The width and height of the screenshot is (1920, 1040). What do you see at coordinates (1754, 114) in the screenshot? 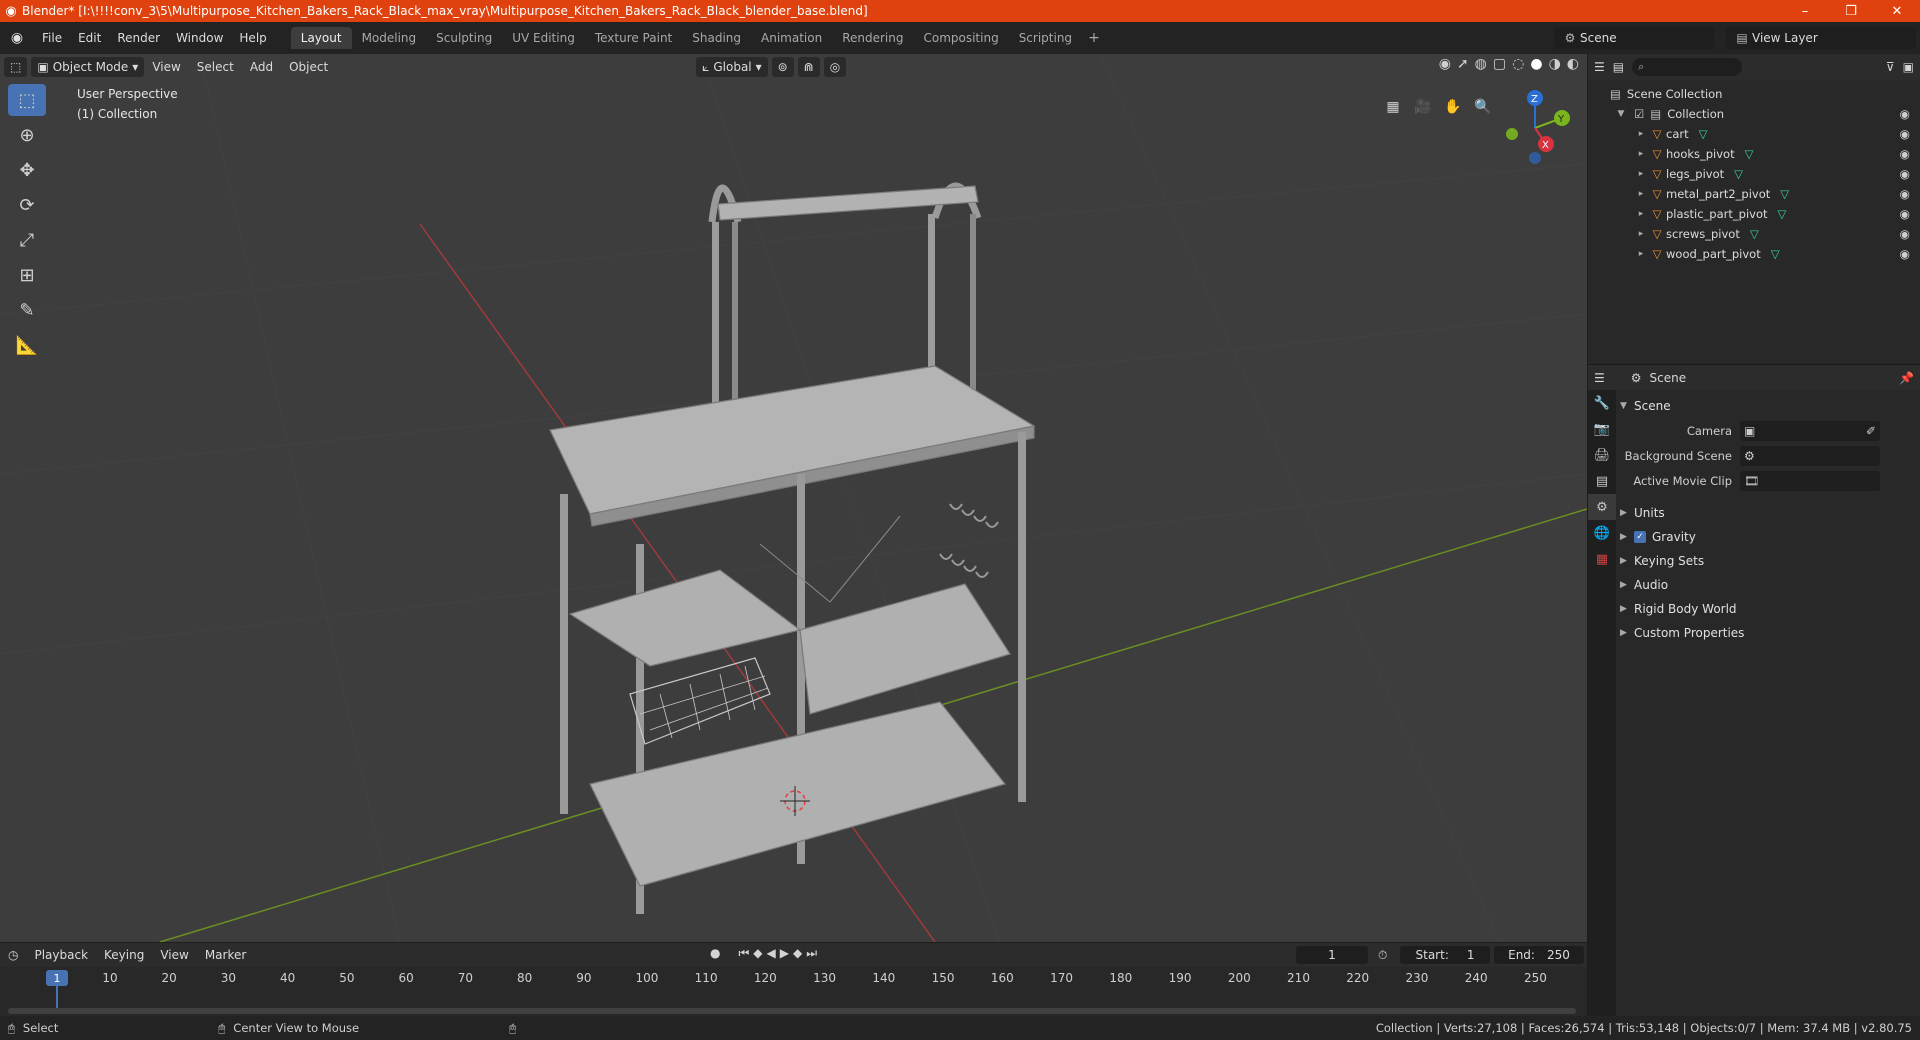
I see `collection-row: ▼ ☑ ▤ Collection ◉` at bounding box center [1754, 114].